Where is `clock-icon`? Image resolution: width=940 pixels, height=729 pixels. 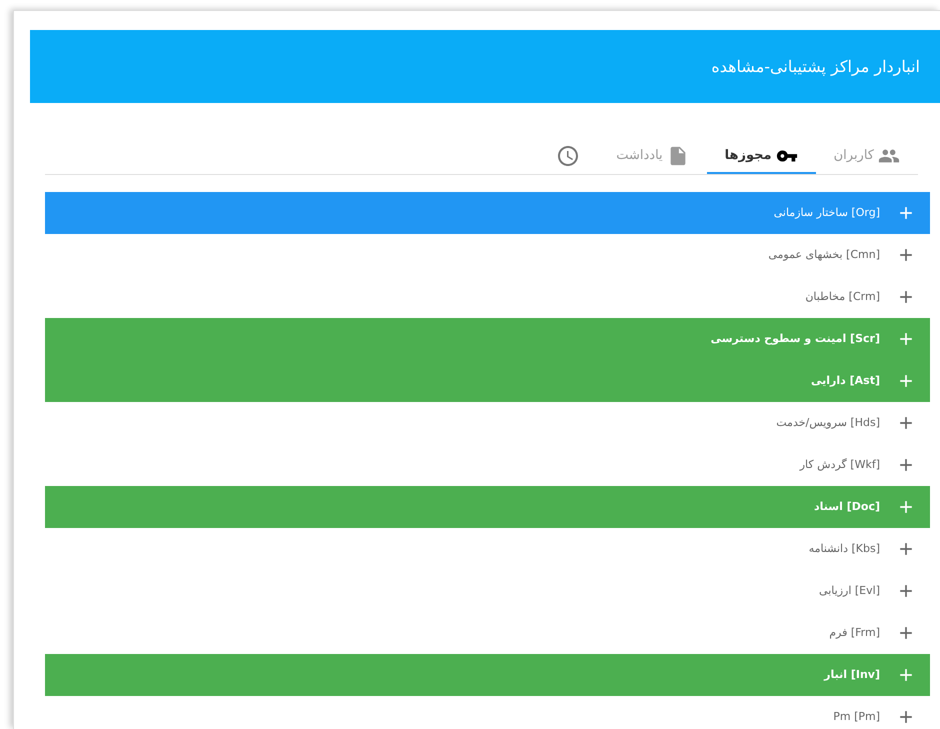
clock-icon is located at coordinates (568, 156).